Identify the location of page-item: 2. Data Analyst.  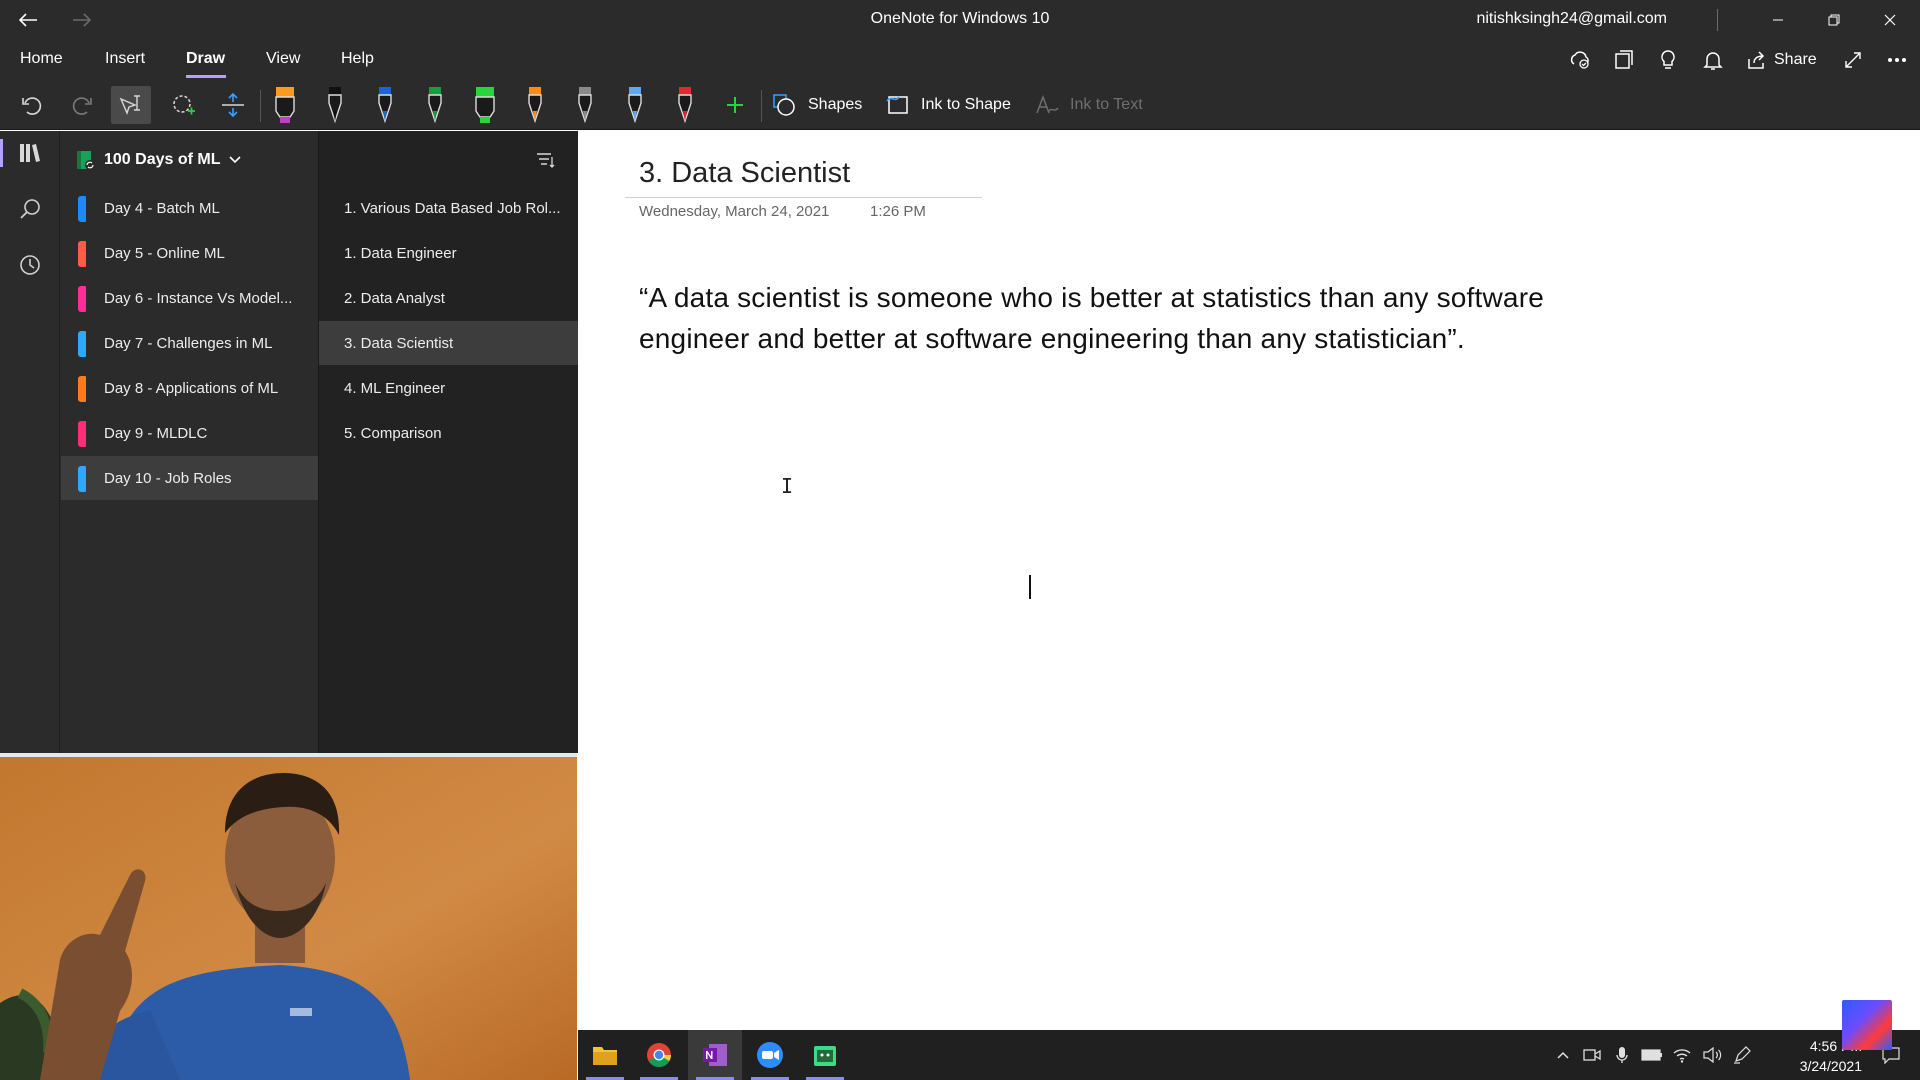
(448, 298).